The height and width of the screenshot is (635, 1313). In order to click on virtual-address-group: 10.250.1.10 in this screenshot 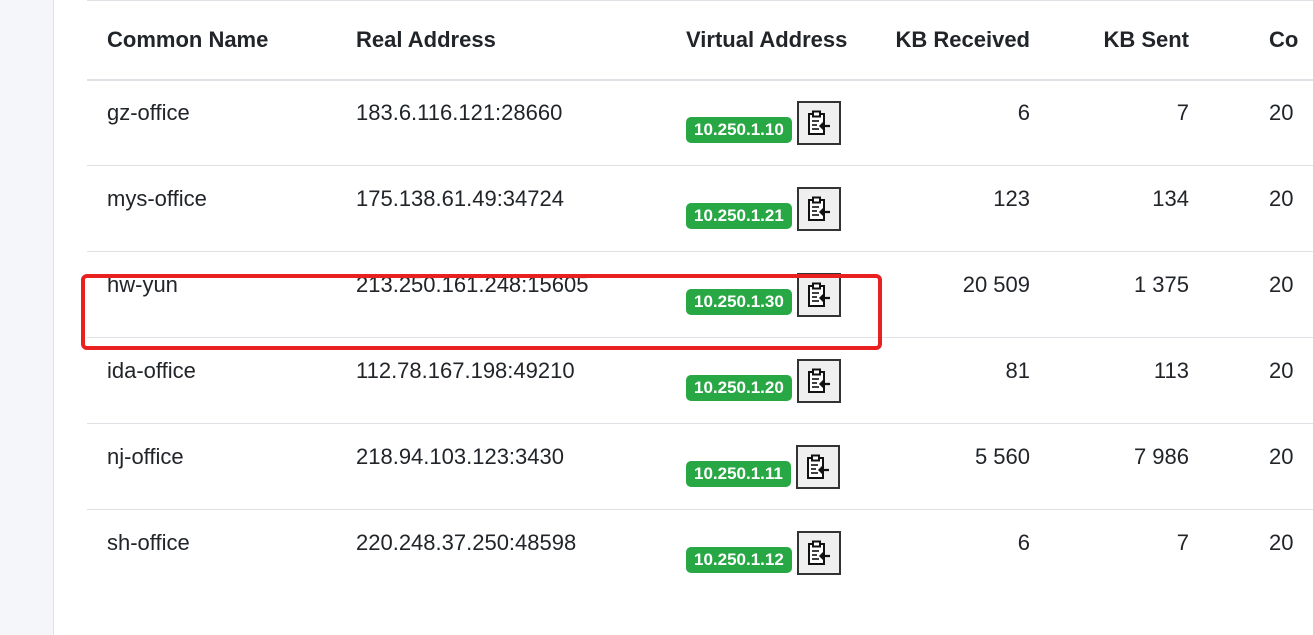, I will do `click(788, 122)`.